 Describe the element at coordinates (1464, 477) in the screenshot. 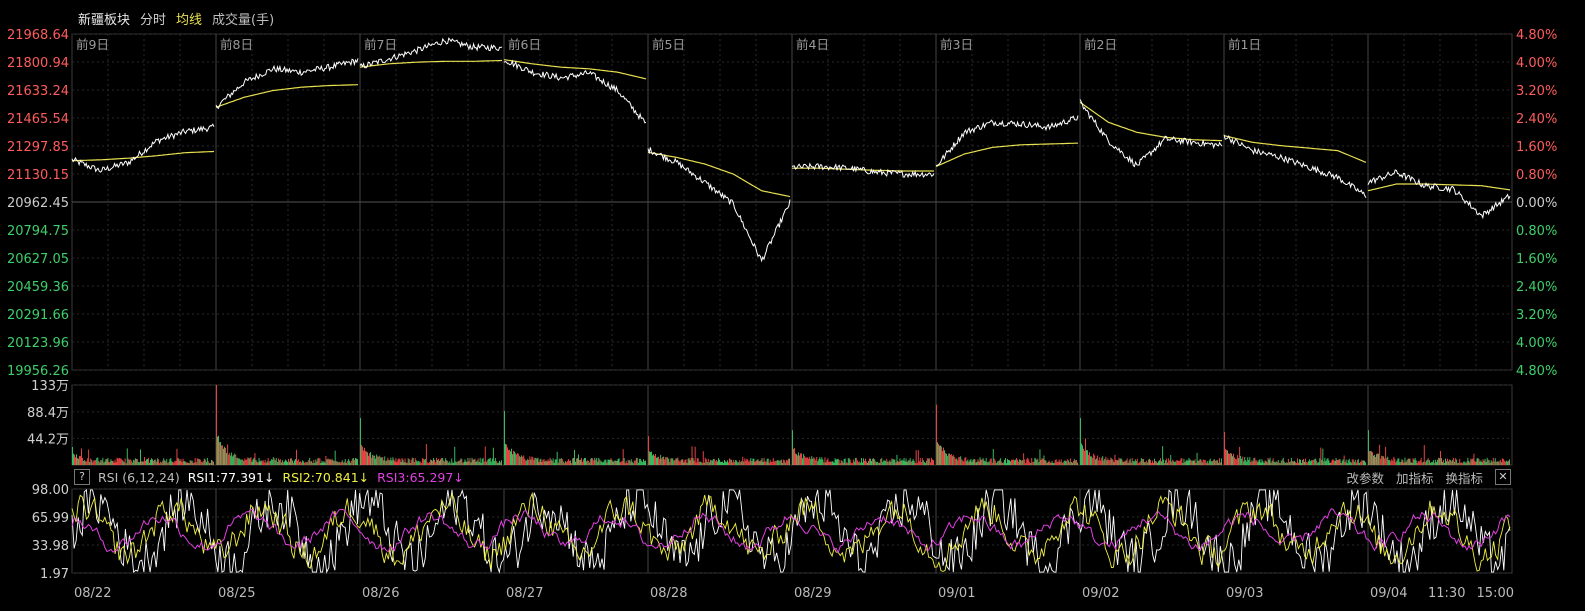

I see `switch-indicator-button: 换指标` at that location.